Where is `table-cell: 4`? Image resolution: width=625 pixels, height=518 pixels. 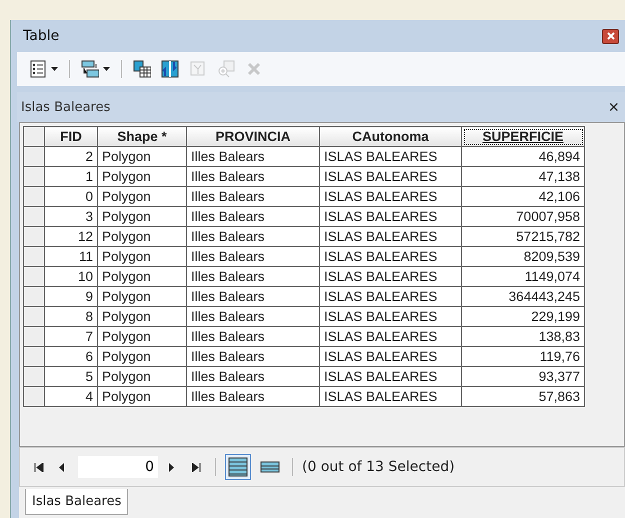
table-cell: 4 is located at coordinates (71, 396).